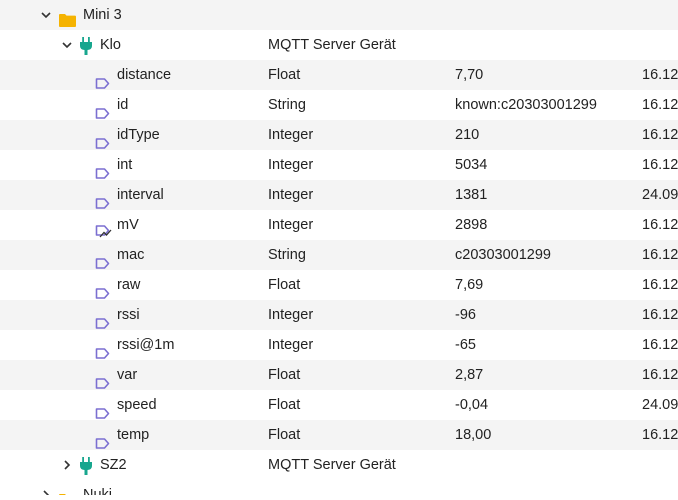  What do you see at coordinates (469, 285) in the screenshot?
I see `value-cell: 7,69` at bounding box center [469, 285].